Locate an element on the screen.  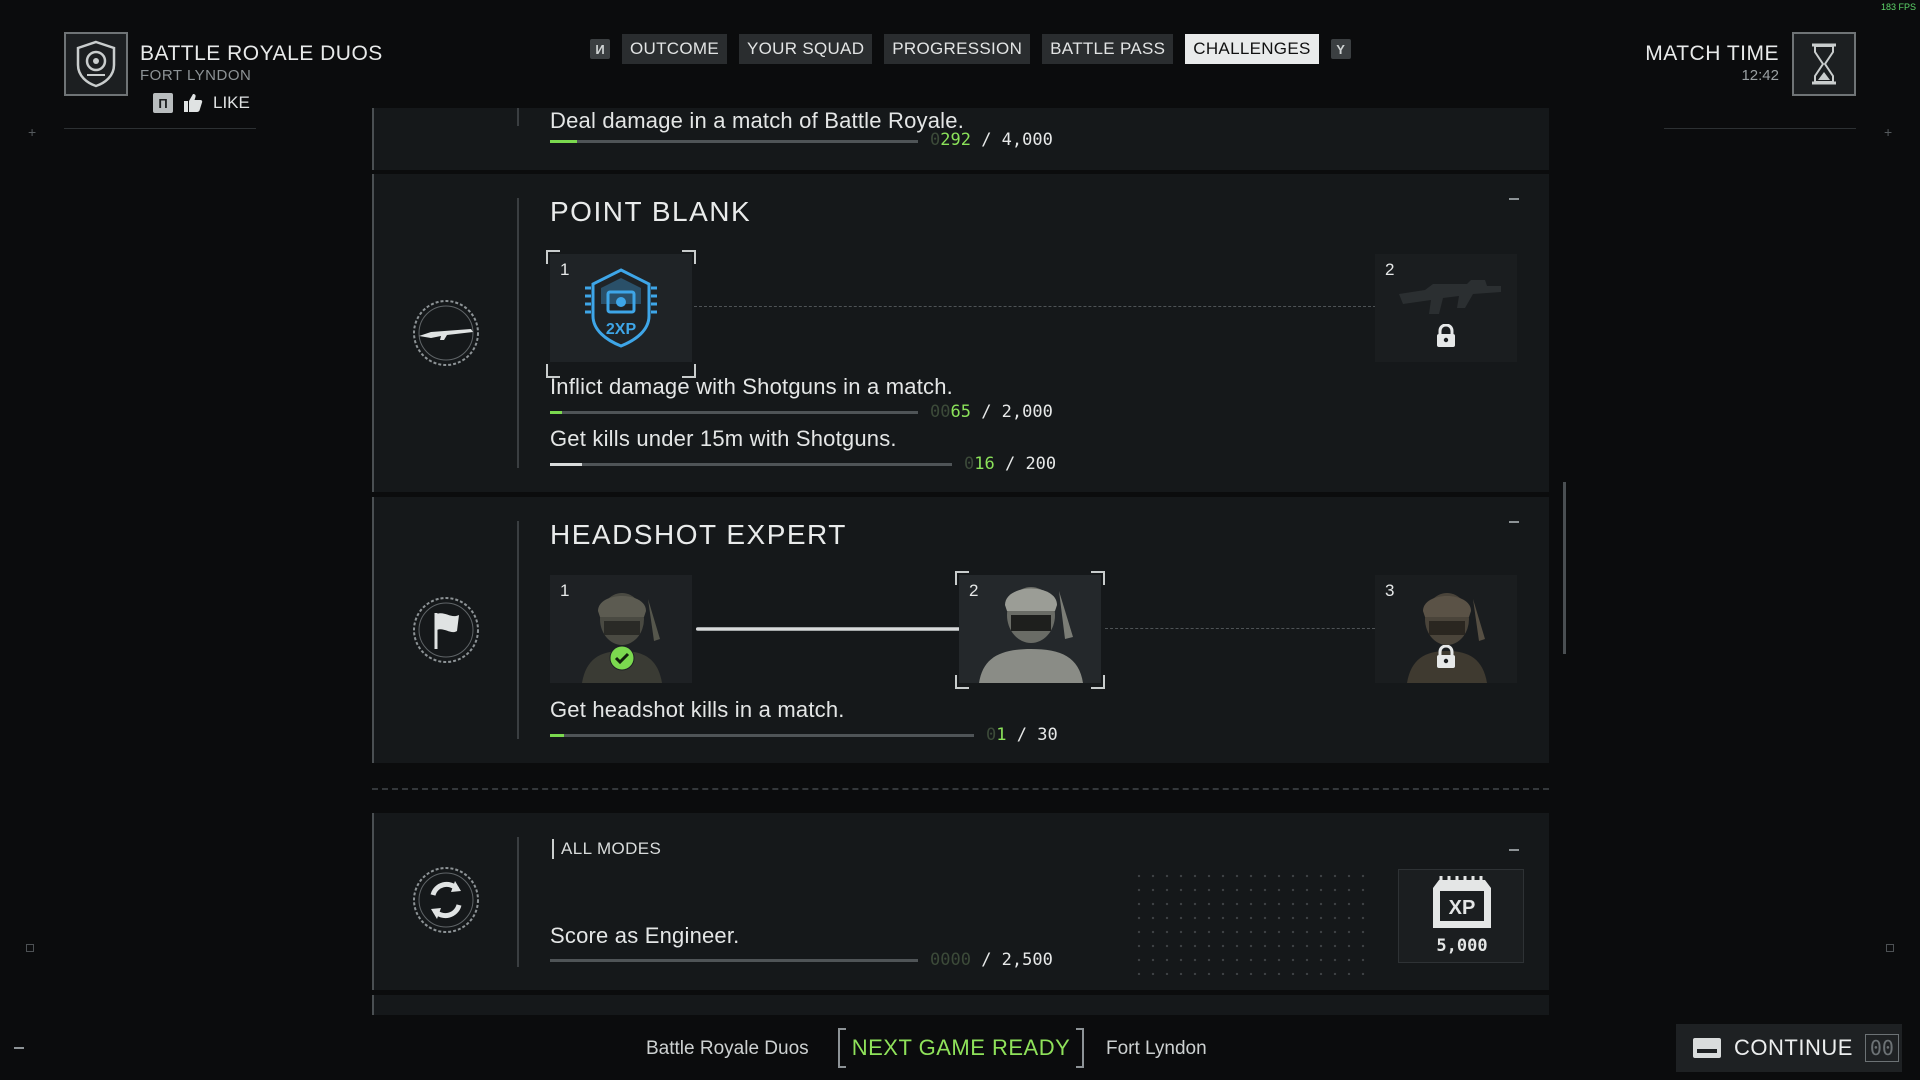
next-game-status: NEXT GAME READY is located at coordinates (961, 1048).